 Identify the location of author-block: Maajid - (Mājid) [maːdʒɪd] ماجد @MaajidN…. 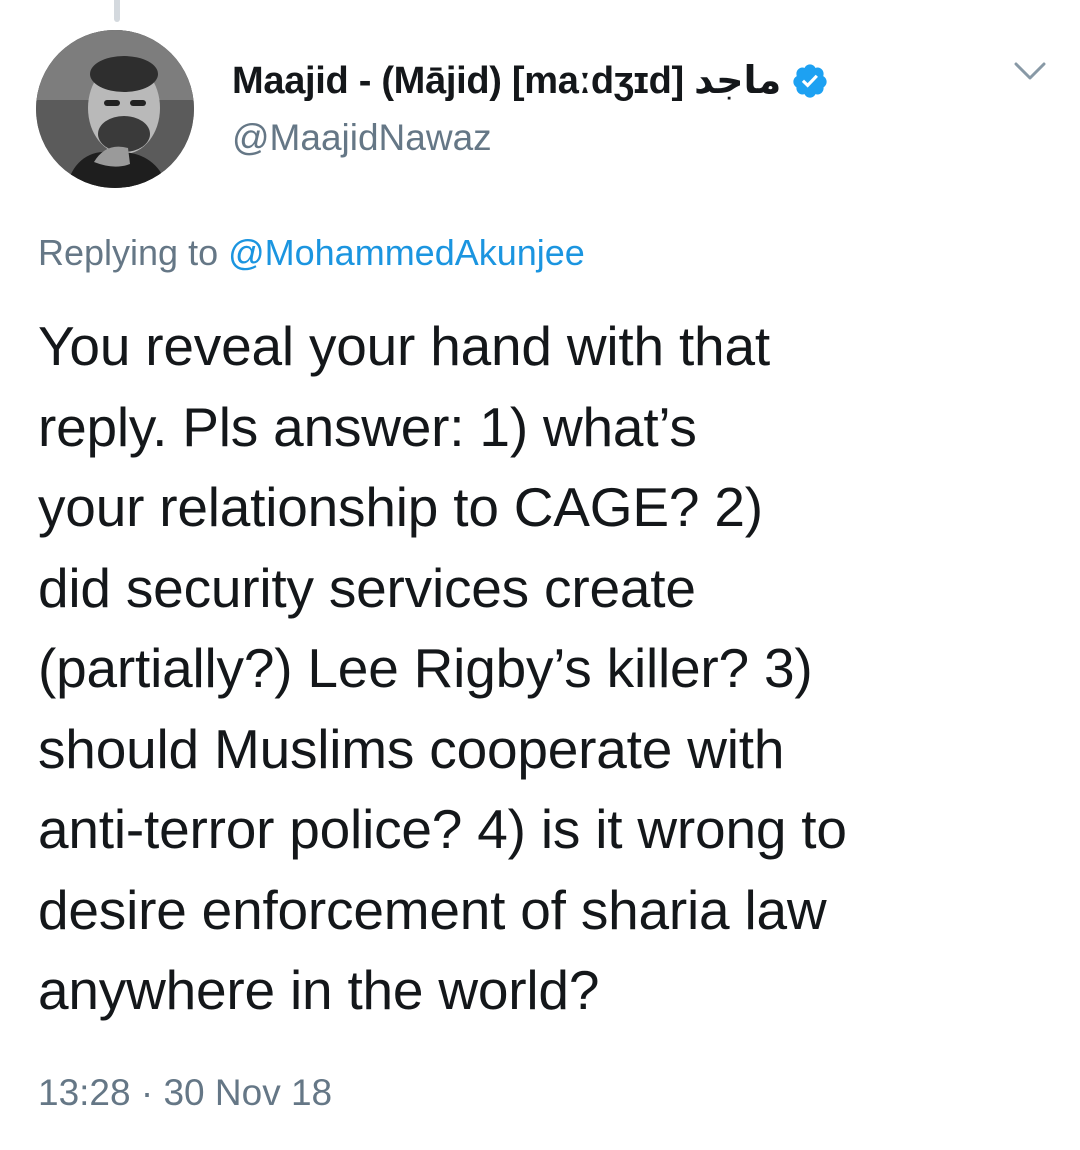
(601, 108).